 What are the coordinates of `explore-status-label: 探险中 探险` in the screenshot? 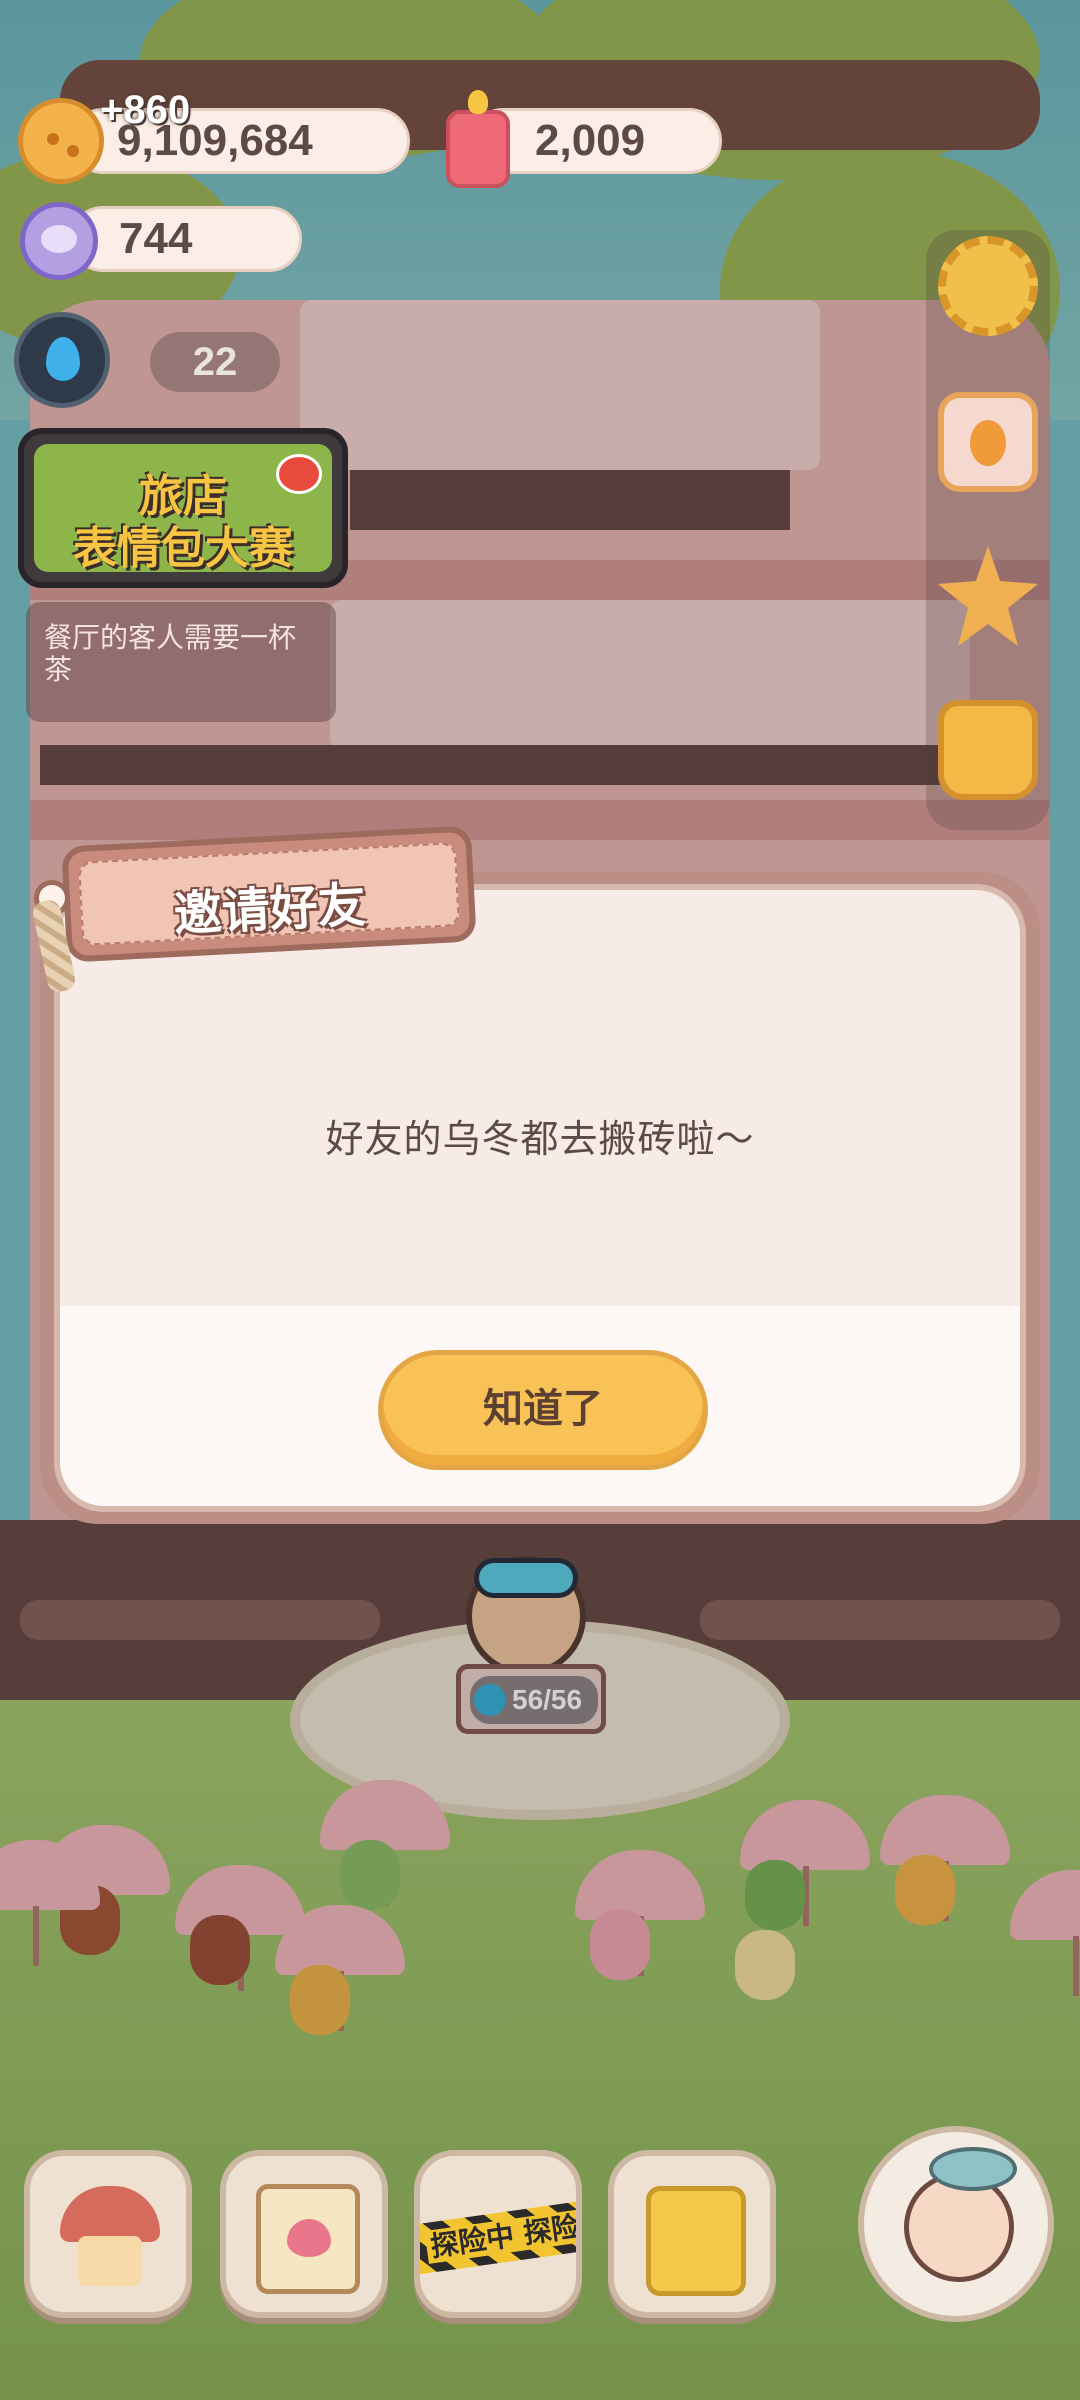 It's located at (500, 2236).